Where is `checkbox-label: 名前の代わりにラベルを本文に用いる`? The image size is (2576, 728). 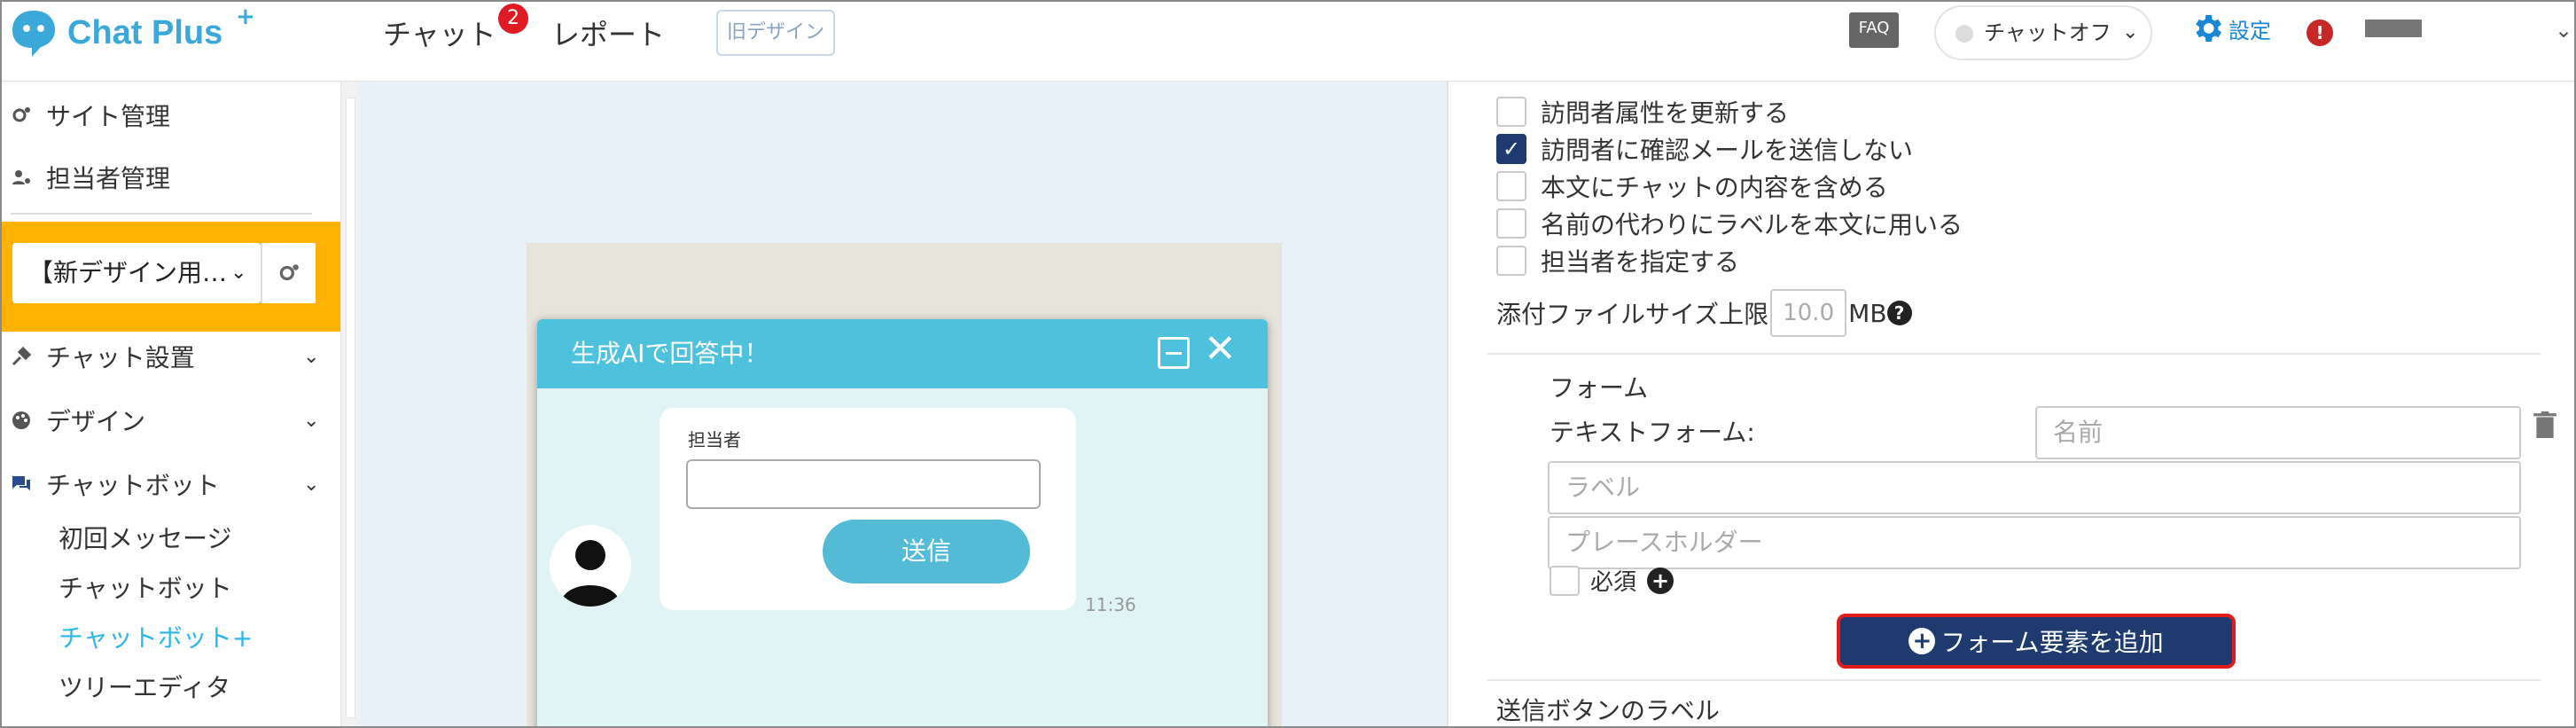 checkbox-label: 名前の代わりにラベルを本文に用いる is located at coordinates (1752, 224).